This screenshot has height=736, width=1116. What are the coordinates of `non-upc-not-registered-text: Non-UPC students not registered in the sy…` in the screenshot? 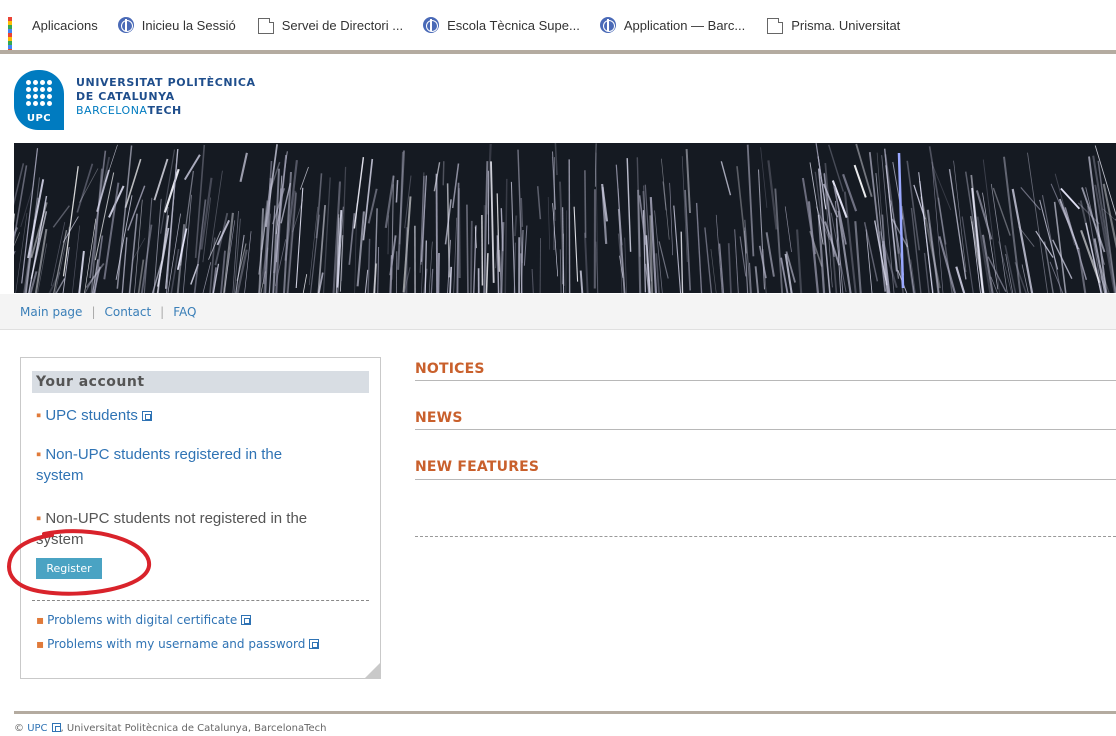 It's located at (172, 529).